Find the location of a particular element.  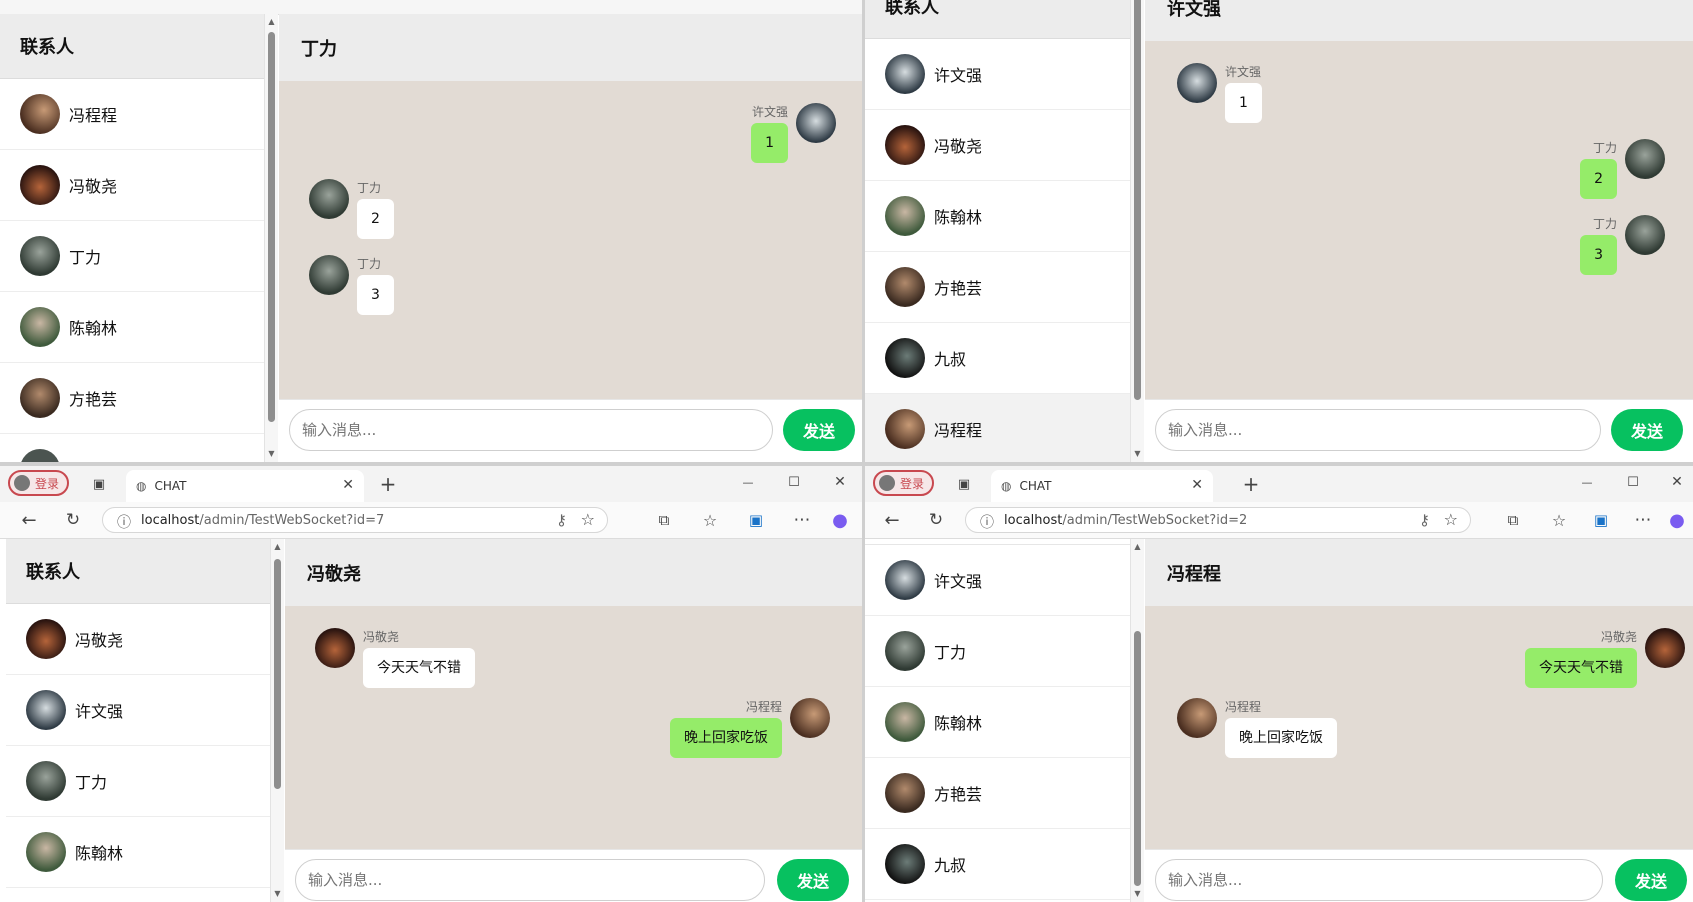

contacts-title: 联系人 is located at coordinates (132, 46).